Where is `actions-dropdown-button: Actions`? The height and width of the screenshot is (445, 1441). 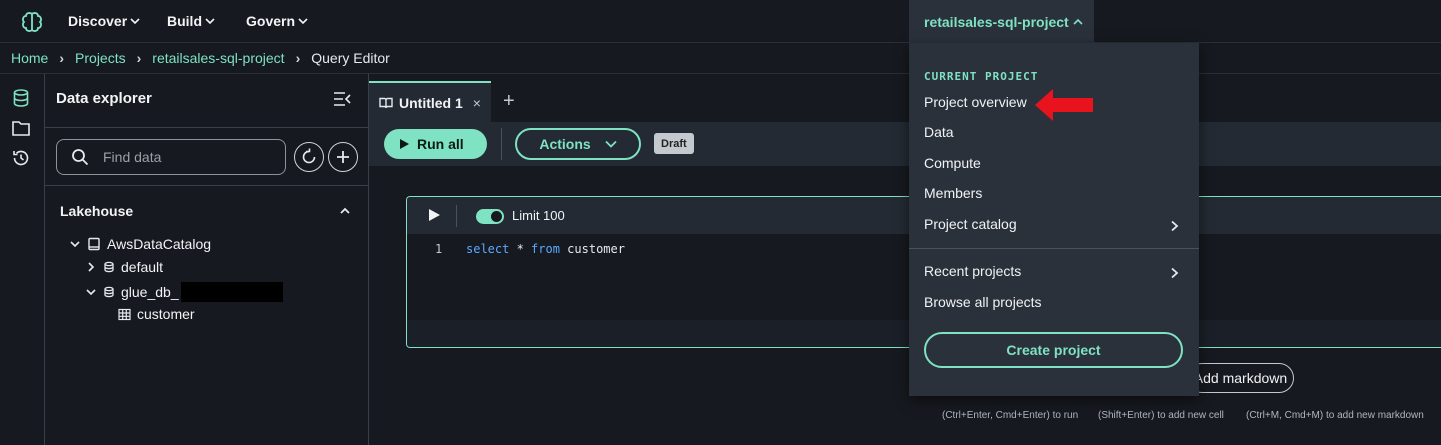 actions-dropdown-button: Actions is located at coordinates (578, 144).